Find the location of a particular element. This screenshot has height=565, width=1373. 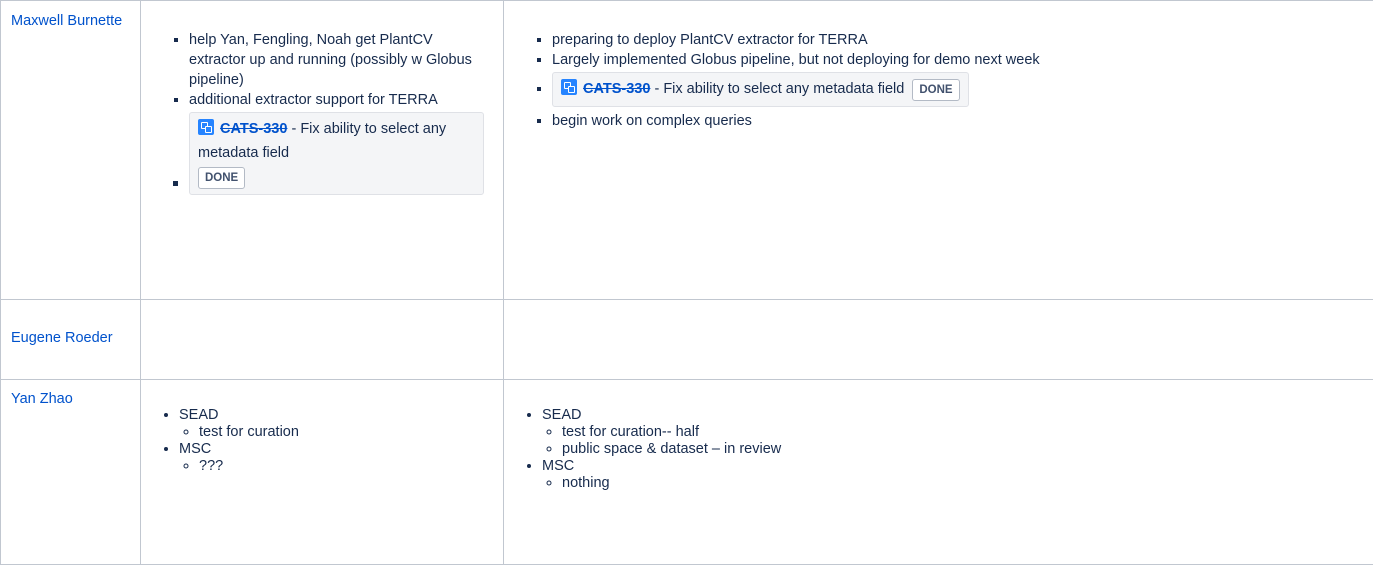

list-item: ??? is located at coordinates (346, 466).